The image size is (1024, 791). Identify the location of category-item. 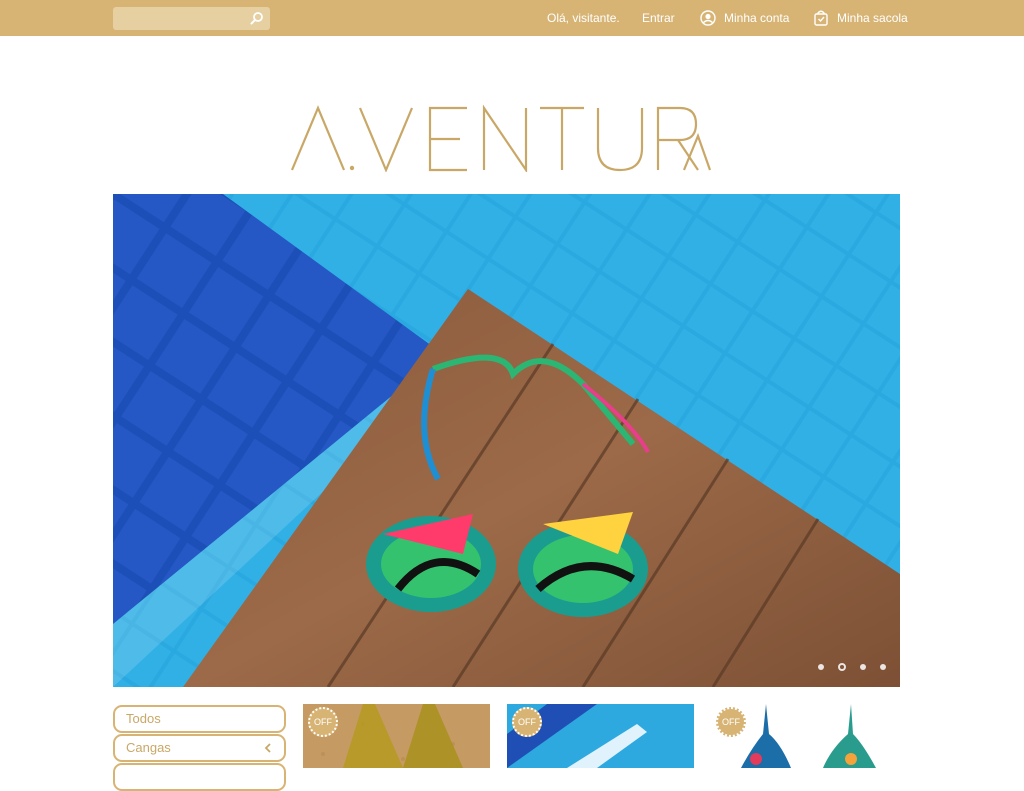
(199, 777).